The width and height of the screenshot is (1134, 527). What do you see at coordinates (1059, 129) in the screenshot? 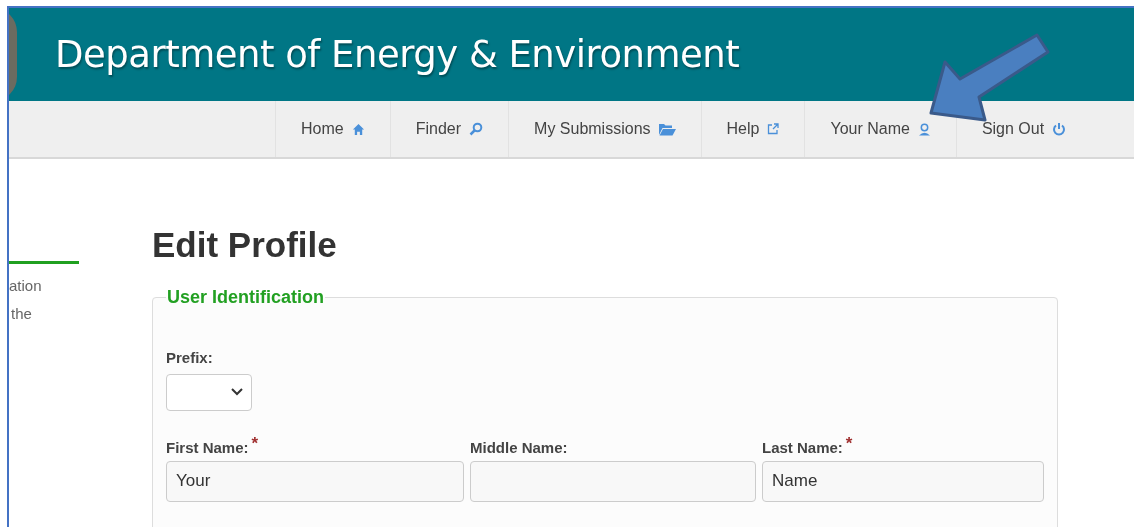
I see `power-icon` at bounding box center [1059, 129].